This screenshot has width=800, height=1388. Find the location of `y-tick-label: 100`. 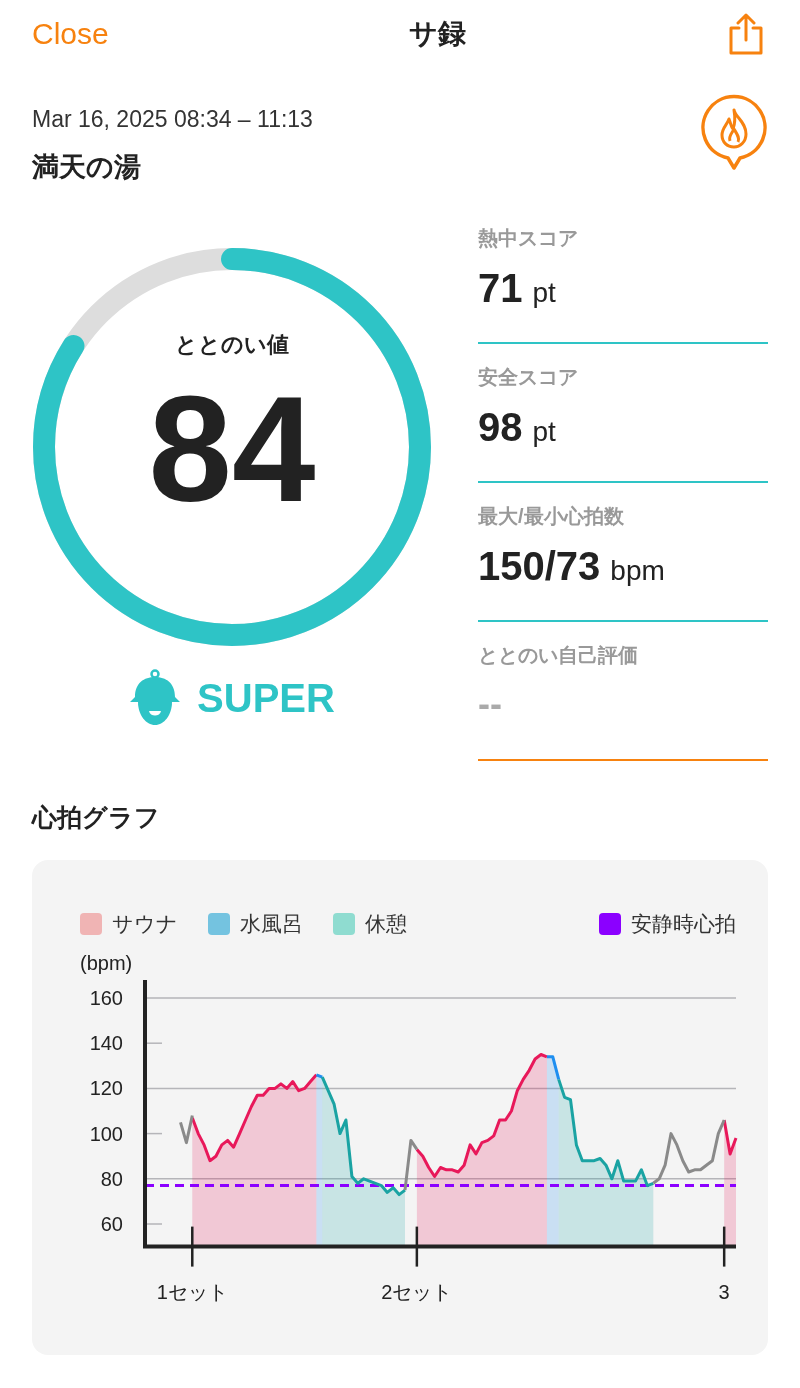

y-tick-label: 100 is located at coordinates (106, 1133).